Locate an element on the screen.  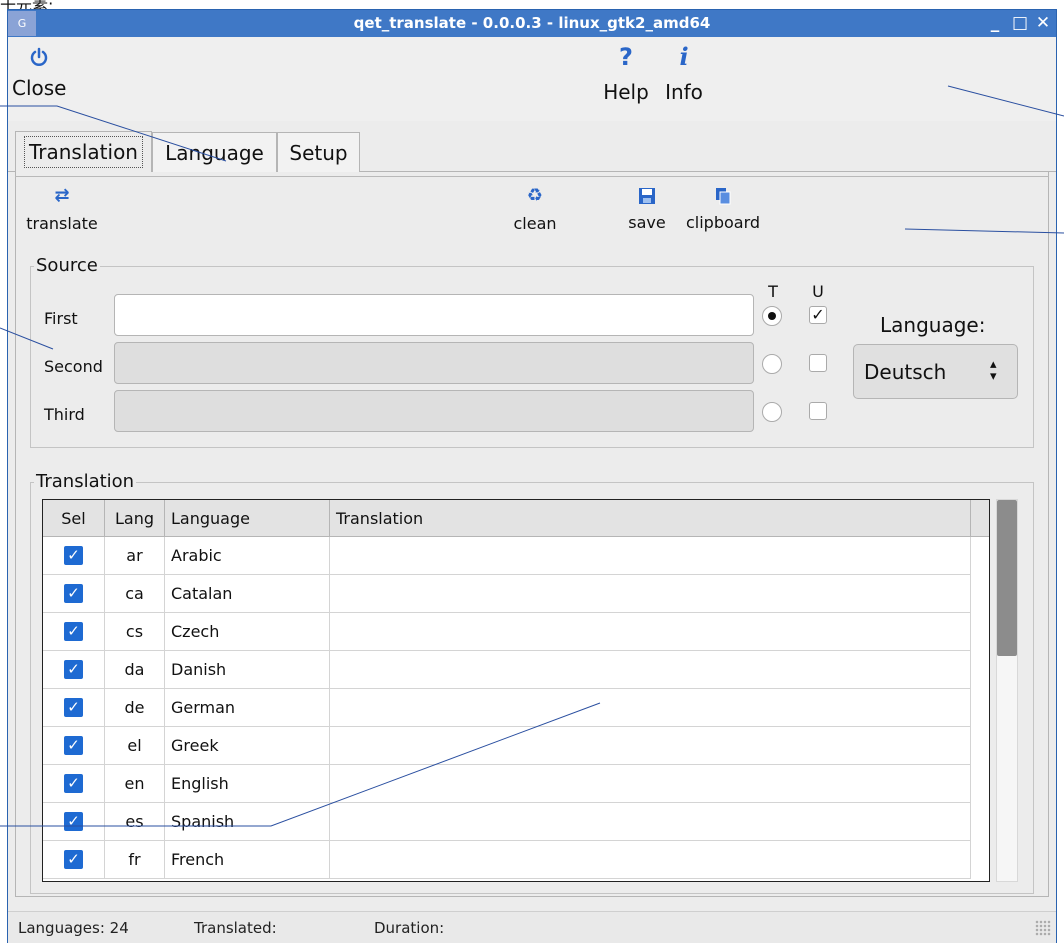
save-label: save is located at coordinates (647, 222).